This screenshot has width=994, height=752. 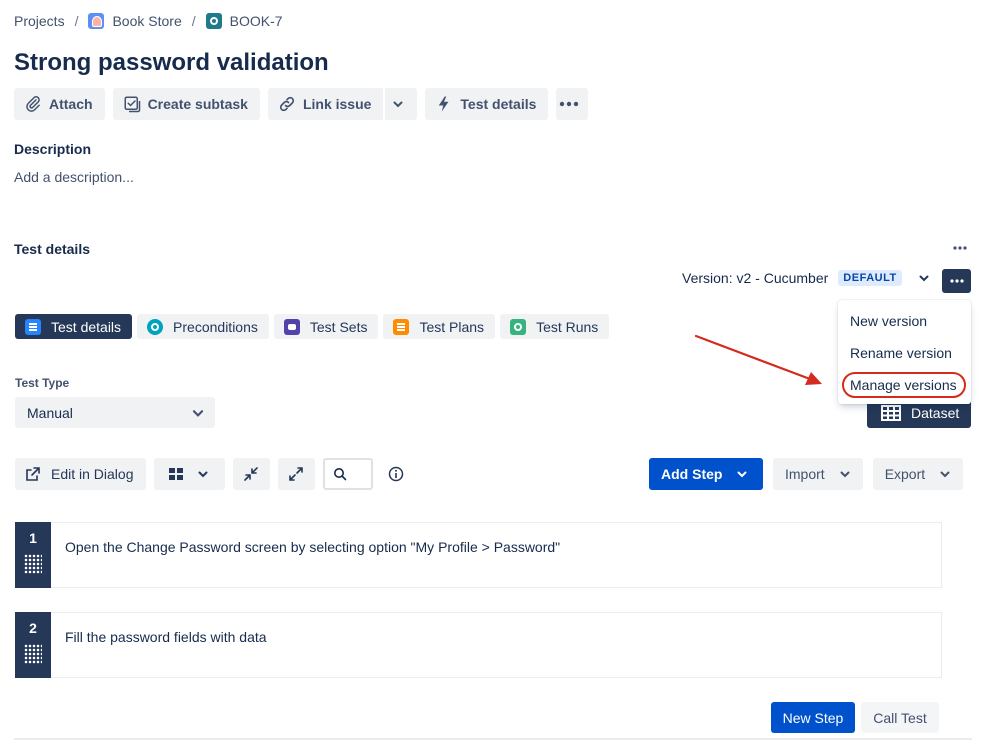 What do you see at coordinates (498, 104) in the screenshot?
I see `test-details-action-label: Test details` at bounding box center [498, 104].